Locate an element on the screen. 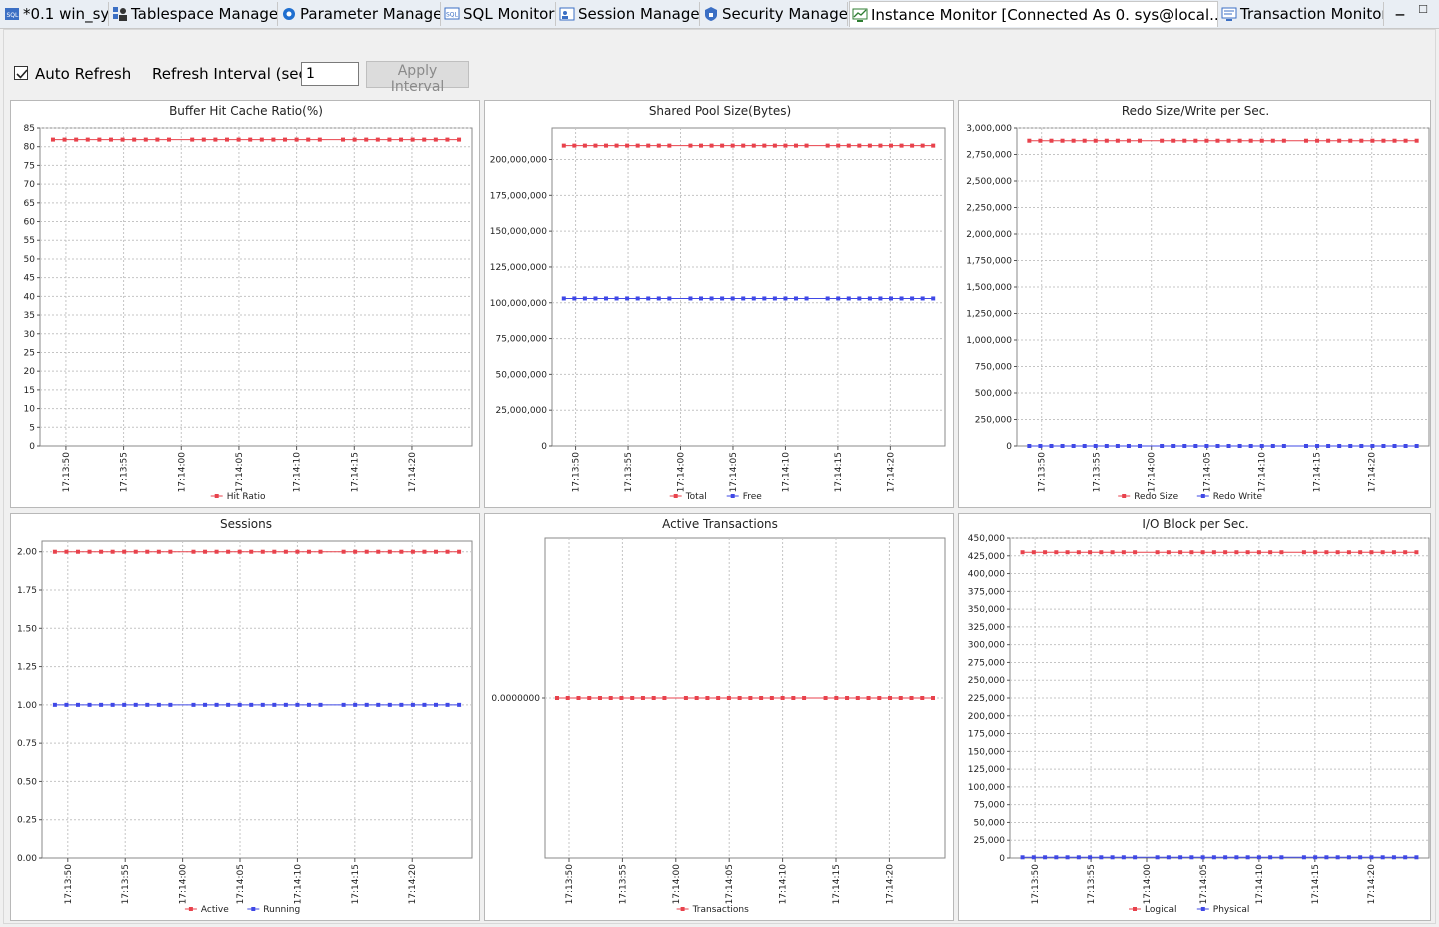  y-tick-label: 70 is located at coordinates (30, 185).